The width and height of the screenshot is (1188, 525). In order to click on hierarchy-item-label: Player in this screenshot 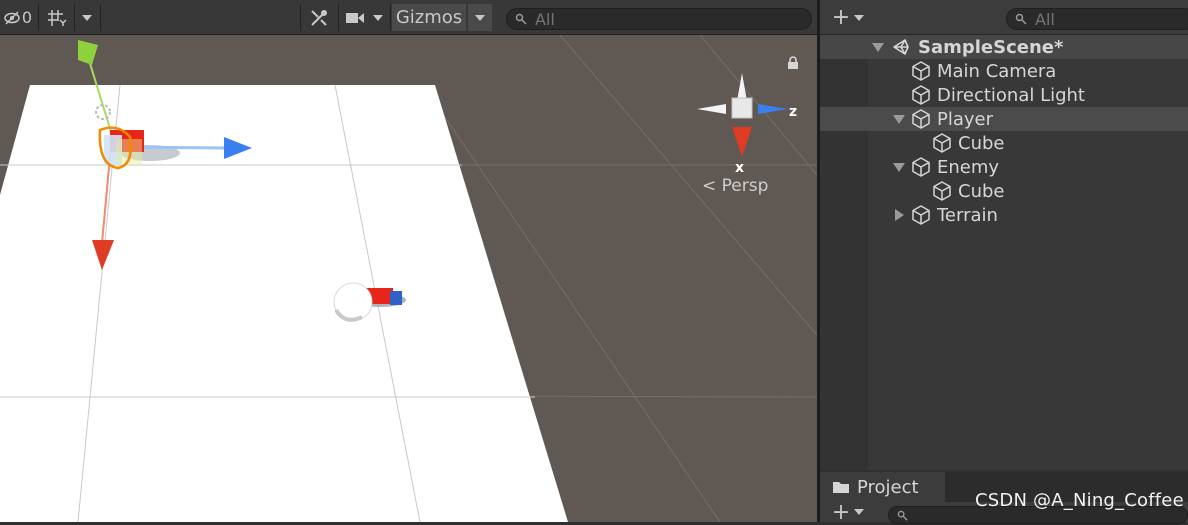, I will do `click(965, 119)`.